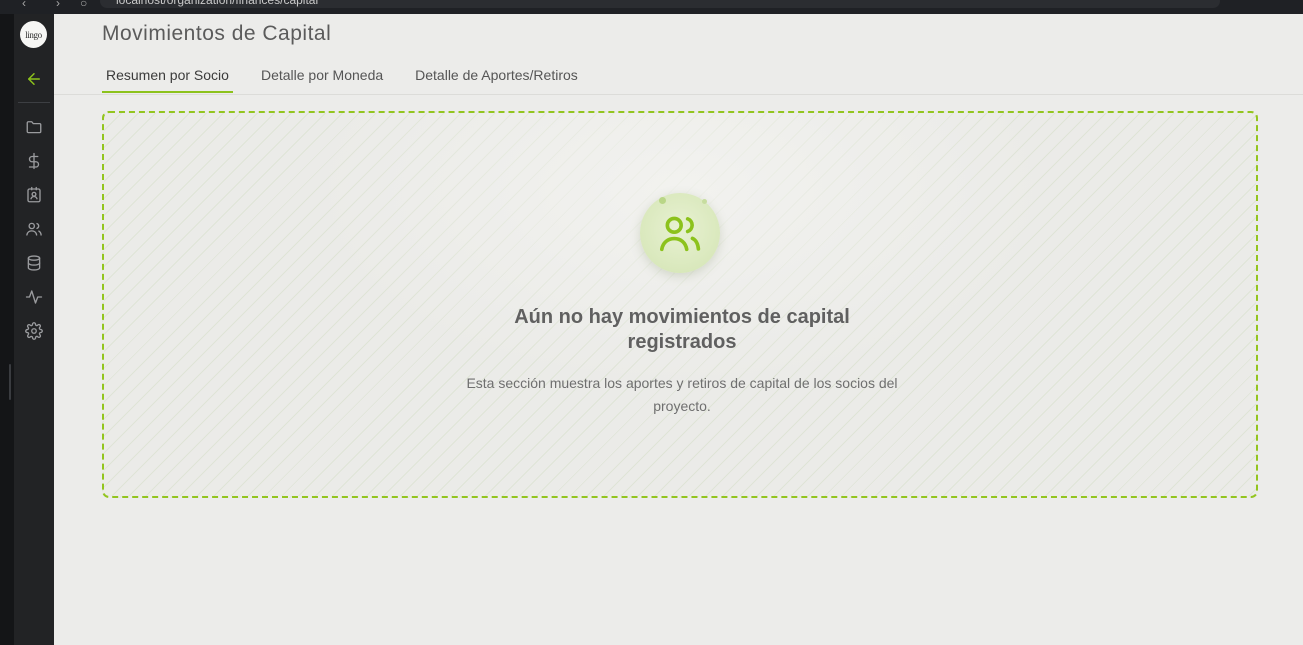 The height and width of the screenshot is (645, 1303). I want to click on tab-detalle-por-moneda: Detalle por Moneda, so click(322, 75).